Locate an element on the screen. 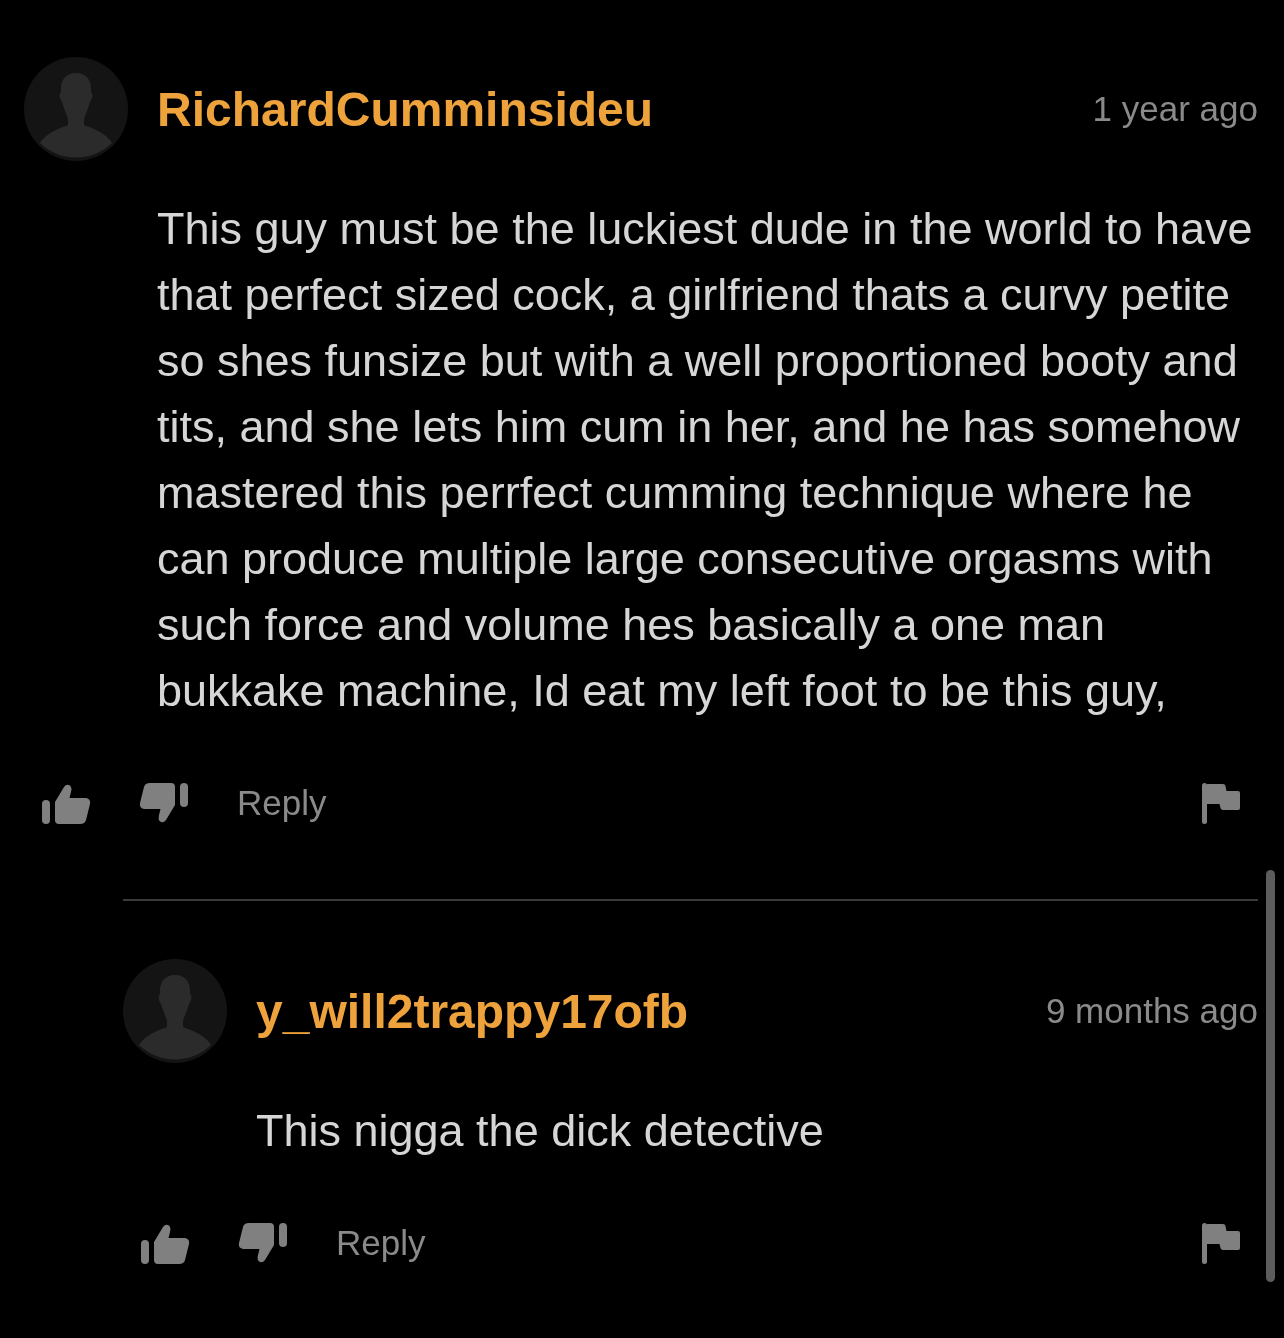 The width and height of the screenshot is (1284, 1338). timestamp: 1 year ago is located at coordinates (1175, 109).